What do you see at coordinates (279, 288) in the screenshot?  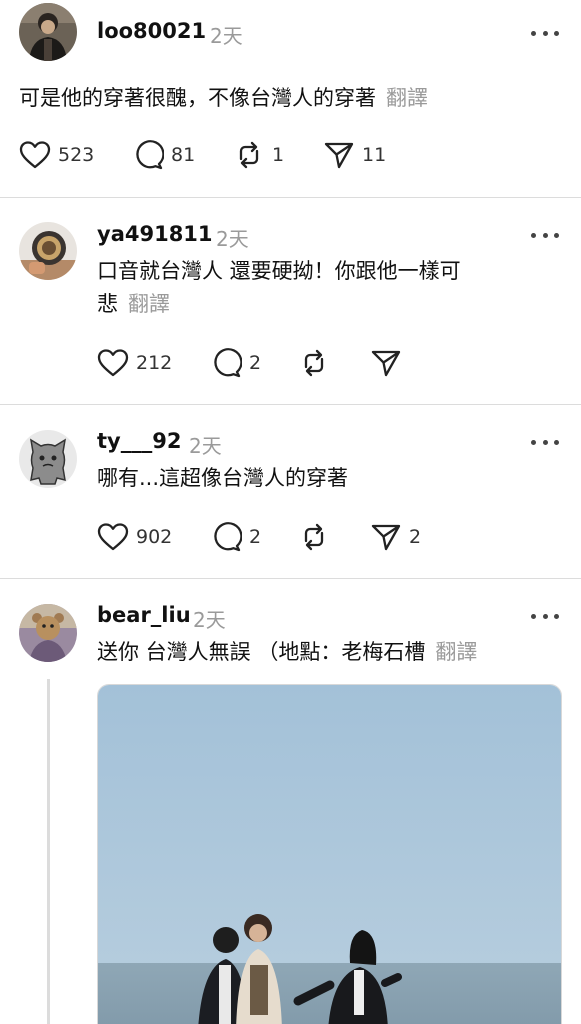 I see `post-text: 口音就台灣人 還要硬拗！你跟他一樣可 悲翻譯` at bounding box center [279, 288].